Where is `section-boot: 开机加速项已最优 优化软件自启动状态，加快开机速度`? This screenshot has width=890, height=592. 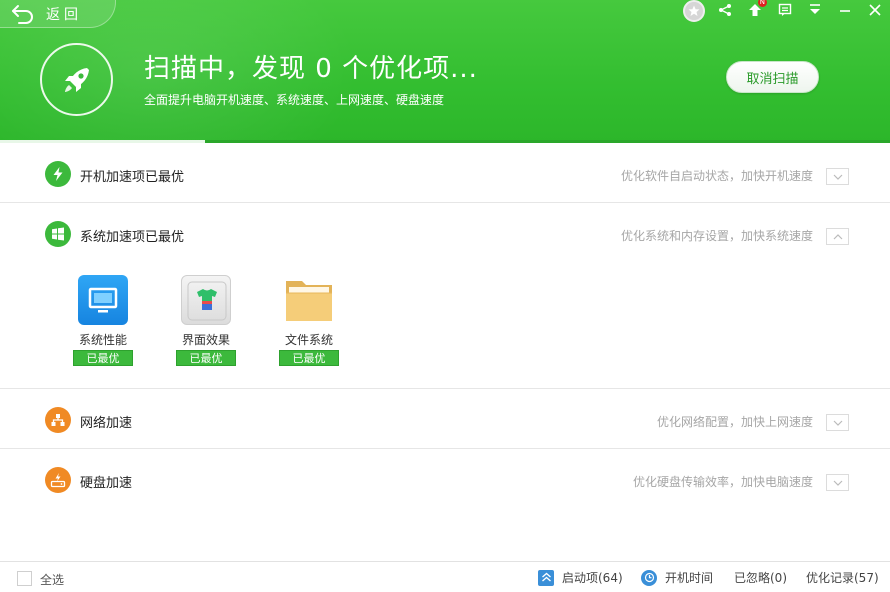 section-boot: 开机加速项已最优 优化软件自启动状态，加快开机速度 is located at coordinates (445, 173).